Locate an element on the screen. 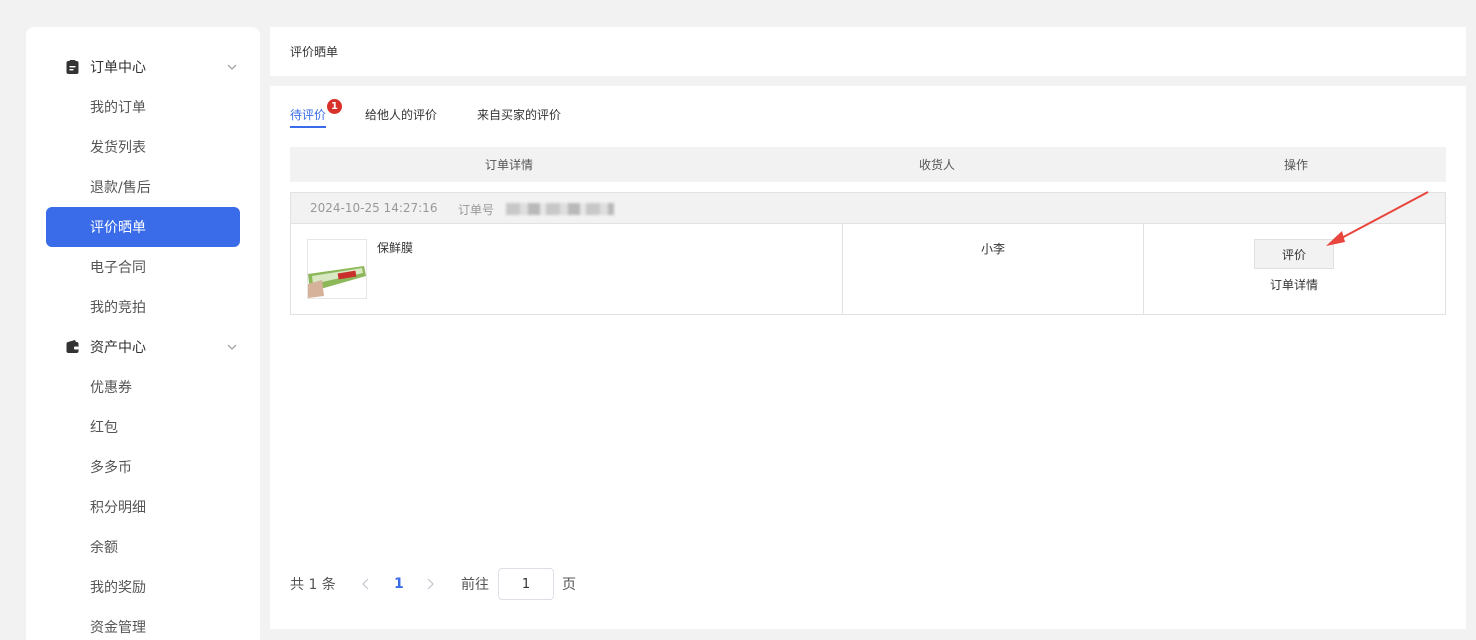 Image resolution: width=1476 pixels, height=640 pixels. active-tab-indicator is located at coordinates (308, 127).